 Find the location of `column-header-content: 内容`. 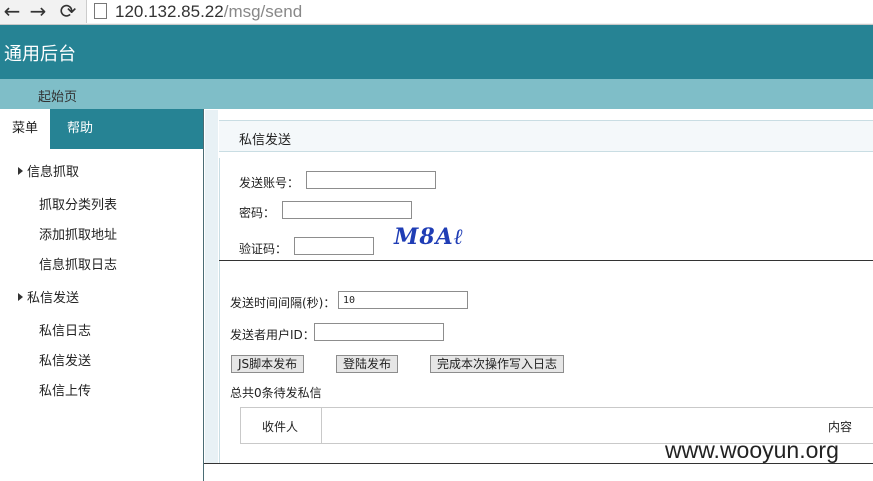

column-header-content: 内容 is located at coordinates (840, 427).